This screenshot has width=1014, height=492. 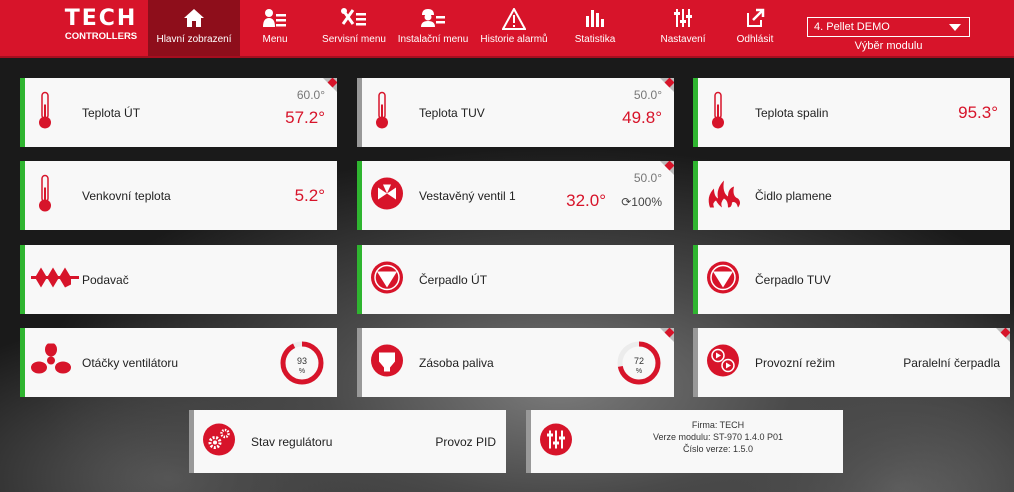 I want to click on gauge-value: 72, so click(x=639, y=361).